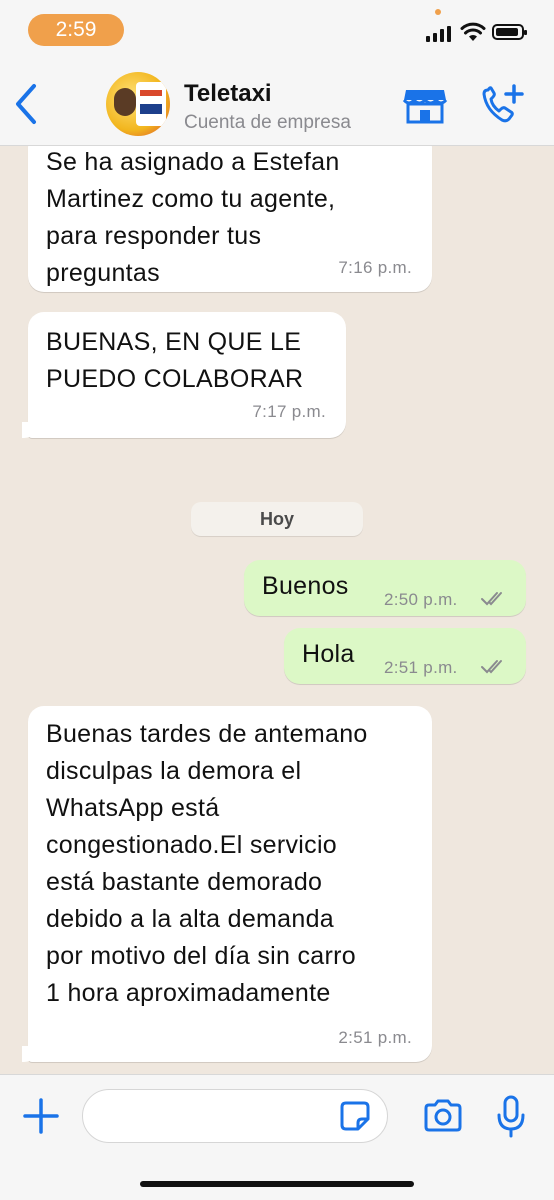  Describe the element at coordinates (138, 104) in the screenshot. I see `avatar` at that location.